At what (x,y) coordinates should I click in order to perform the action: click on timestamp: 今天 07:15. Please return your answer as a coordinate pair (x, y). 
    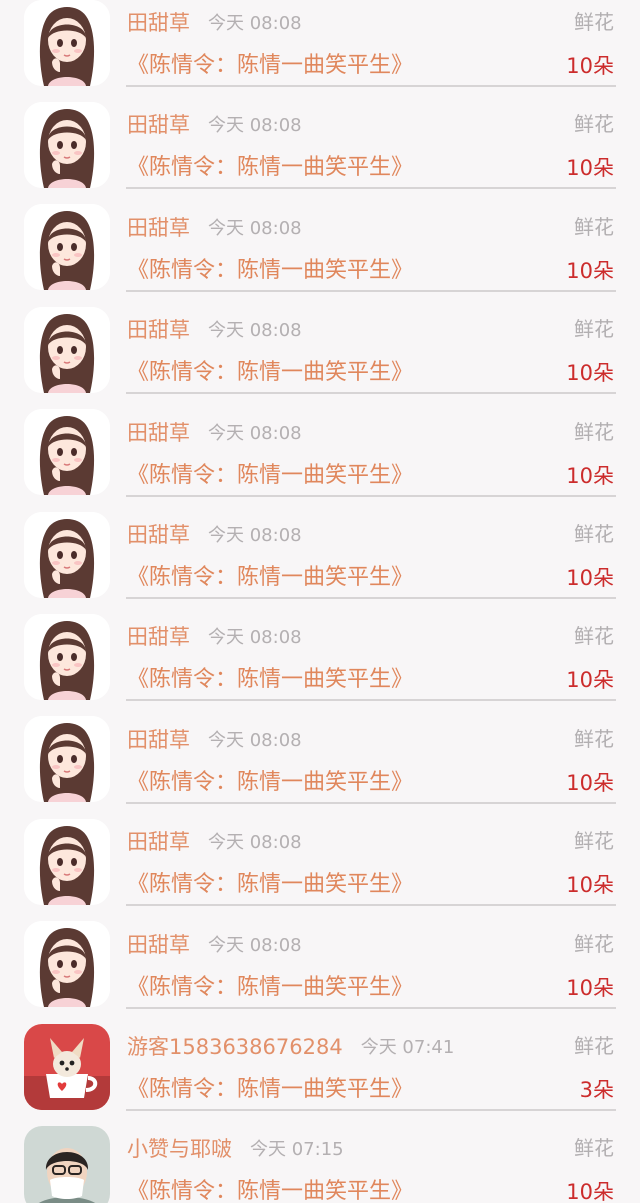
    Looking at the image, I should click on (297, 1150).